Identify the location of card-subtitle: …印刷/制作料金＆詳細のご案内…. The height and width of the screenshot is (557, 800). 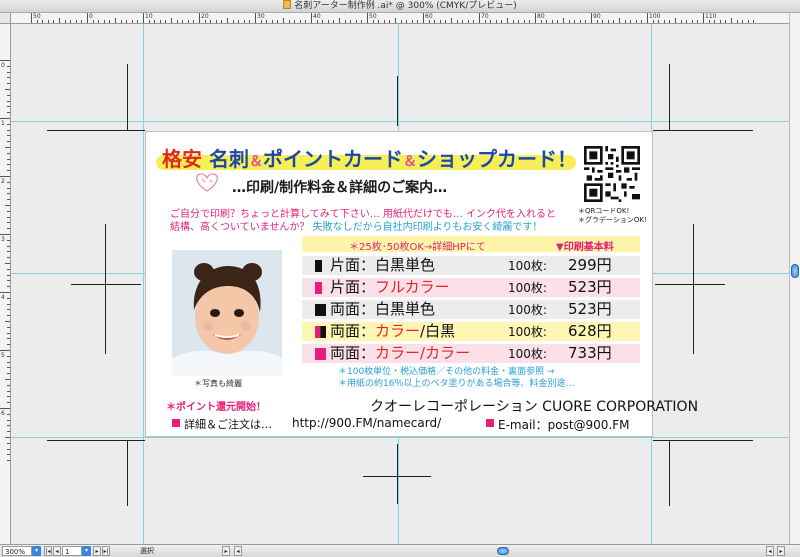
(339, 187).